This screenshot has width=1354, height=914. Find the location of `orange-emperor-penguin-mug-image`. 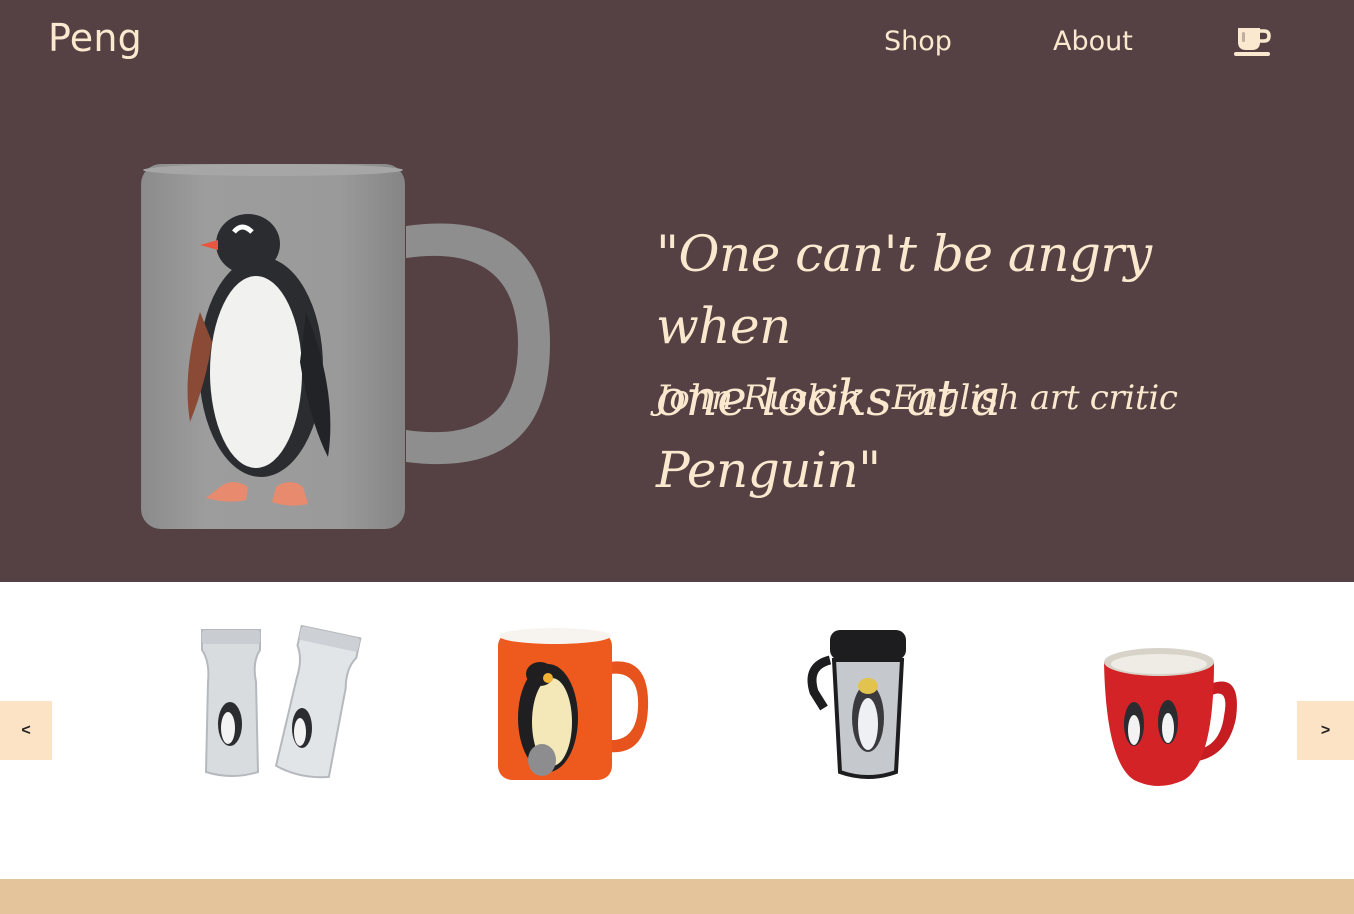

orange-emperor-penguin-mug-image is located at coordinates (577, 707).